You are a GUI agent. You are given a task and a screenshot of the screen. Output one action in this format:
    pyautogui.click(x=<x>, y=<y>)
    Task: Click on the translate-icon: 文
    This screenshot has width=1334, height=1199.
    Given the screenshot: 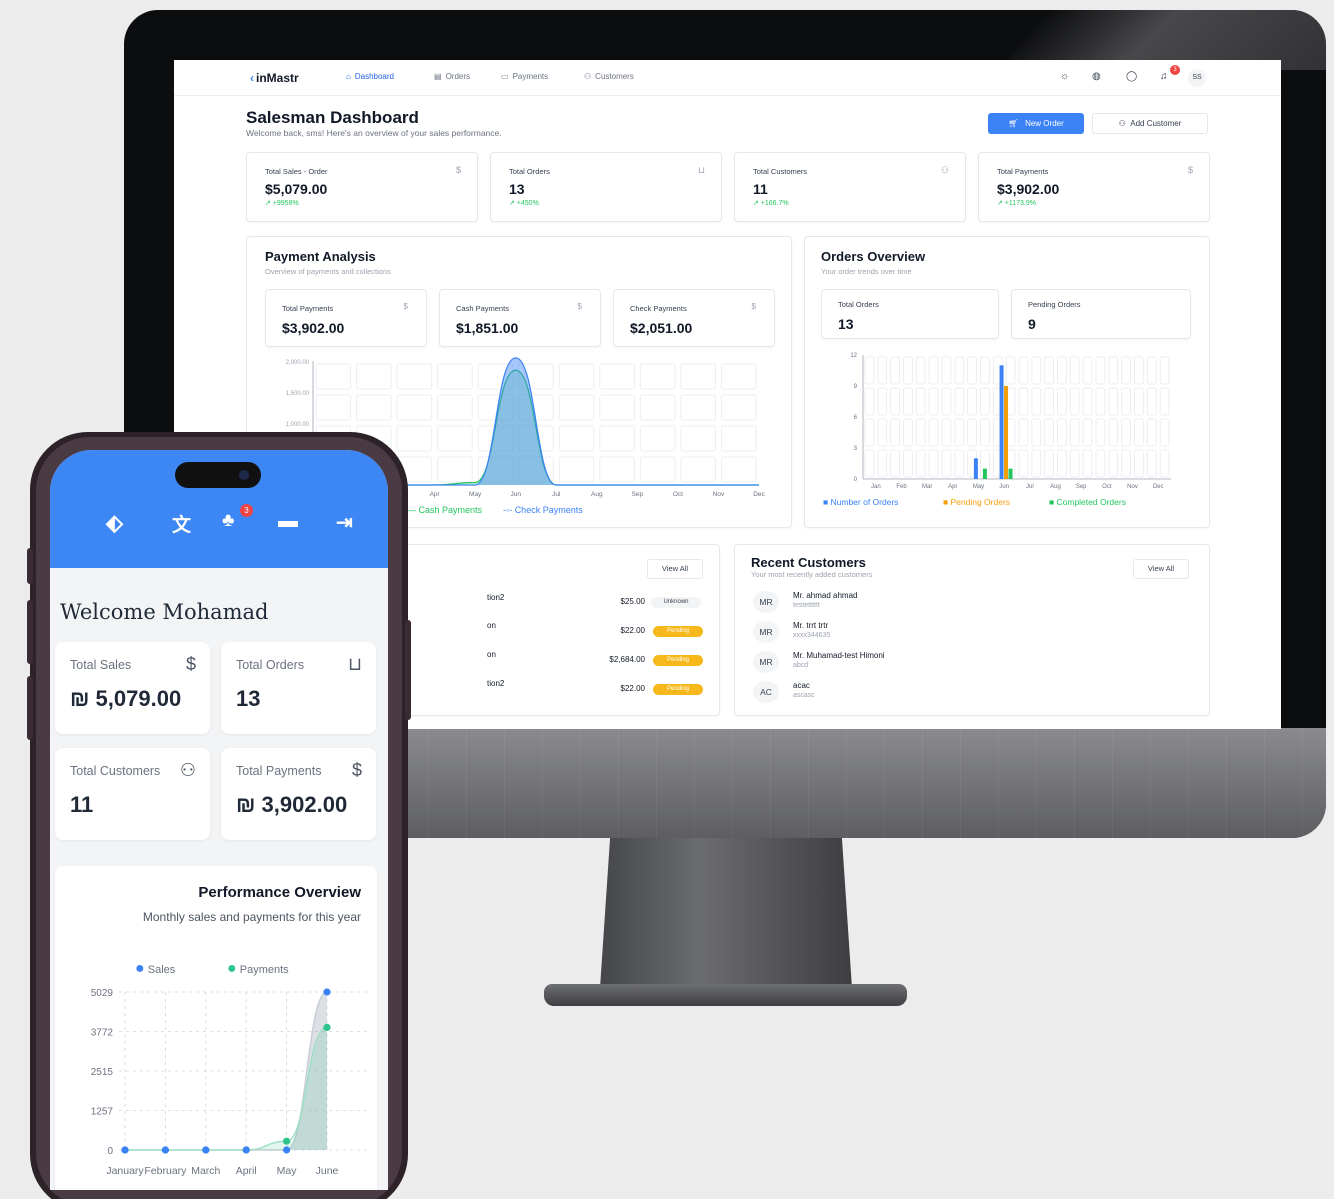 What is the action you would take?
    pyautogui.click(x=181, y=523)
    